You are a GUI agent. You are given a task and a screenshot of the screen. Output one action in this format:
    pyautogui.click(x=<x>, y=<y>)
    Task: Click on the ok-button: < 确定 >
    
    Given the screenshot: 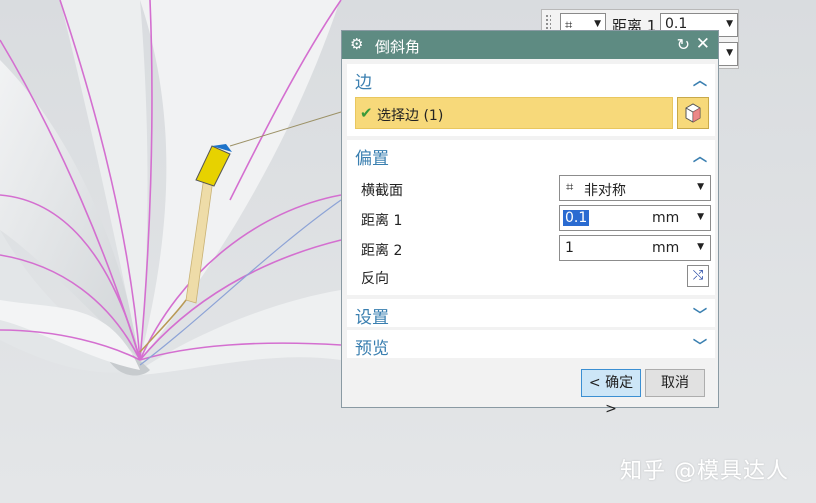 What is the action you would take?
    pyautogui.click(x=611, y=393)
    